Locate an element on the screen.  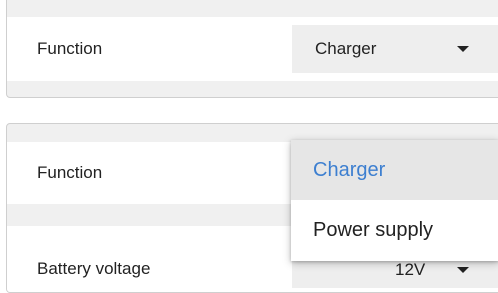
function-select-value: Charger is located at coordinates (346, 48).